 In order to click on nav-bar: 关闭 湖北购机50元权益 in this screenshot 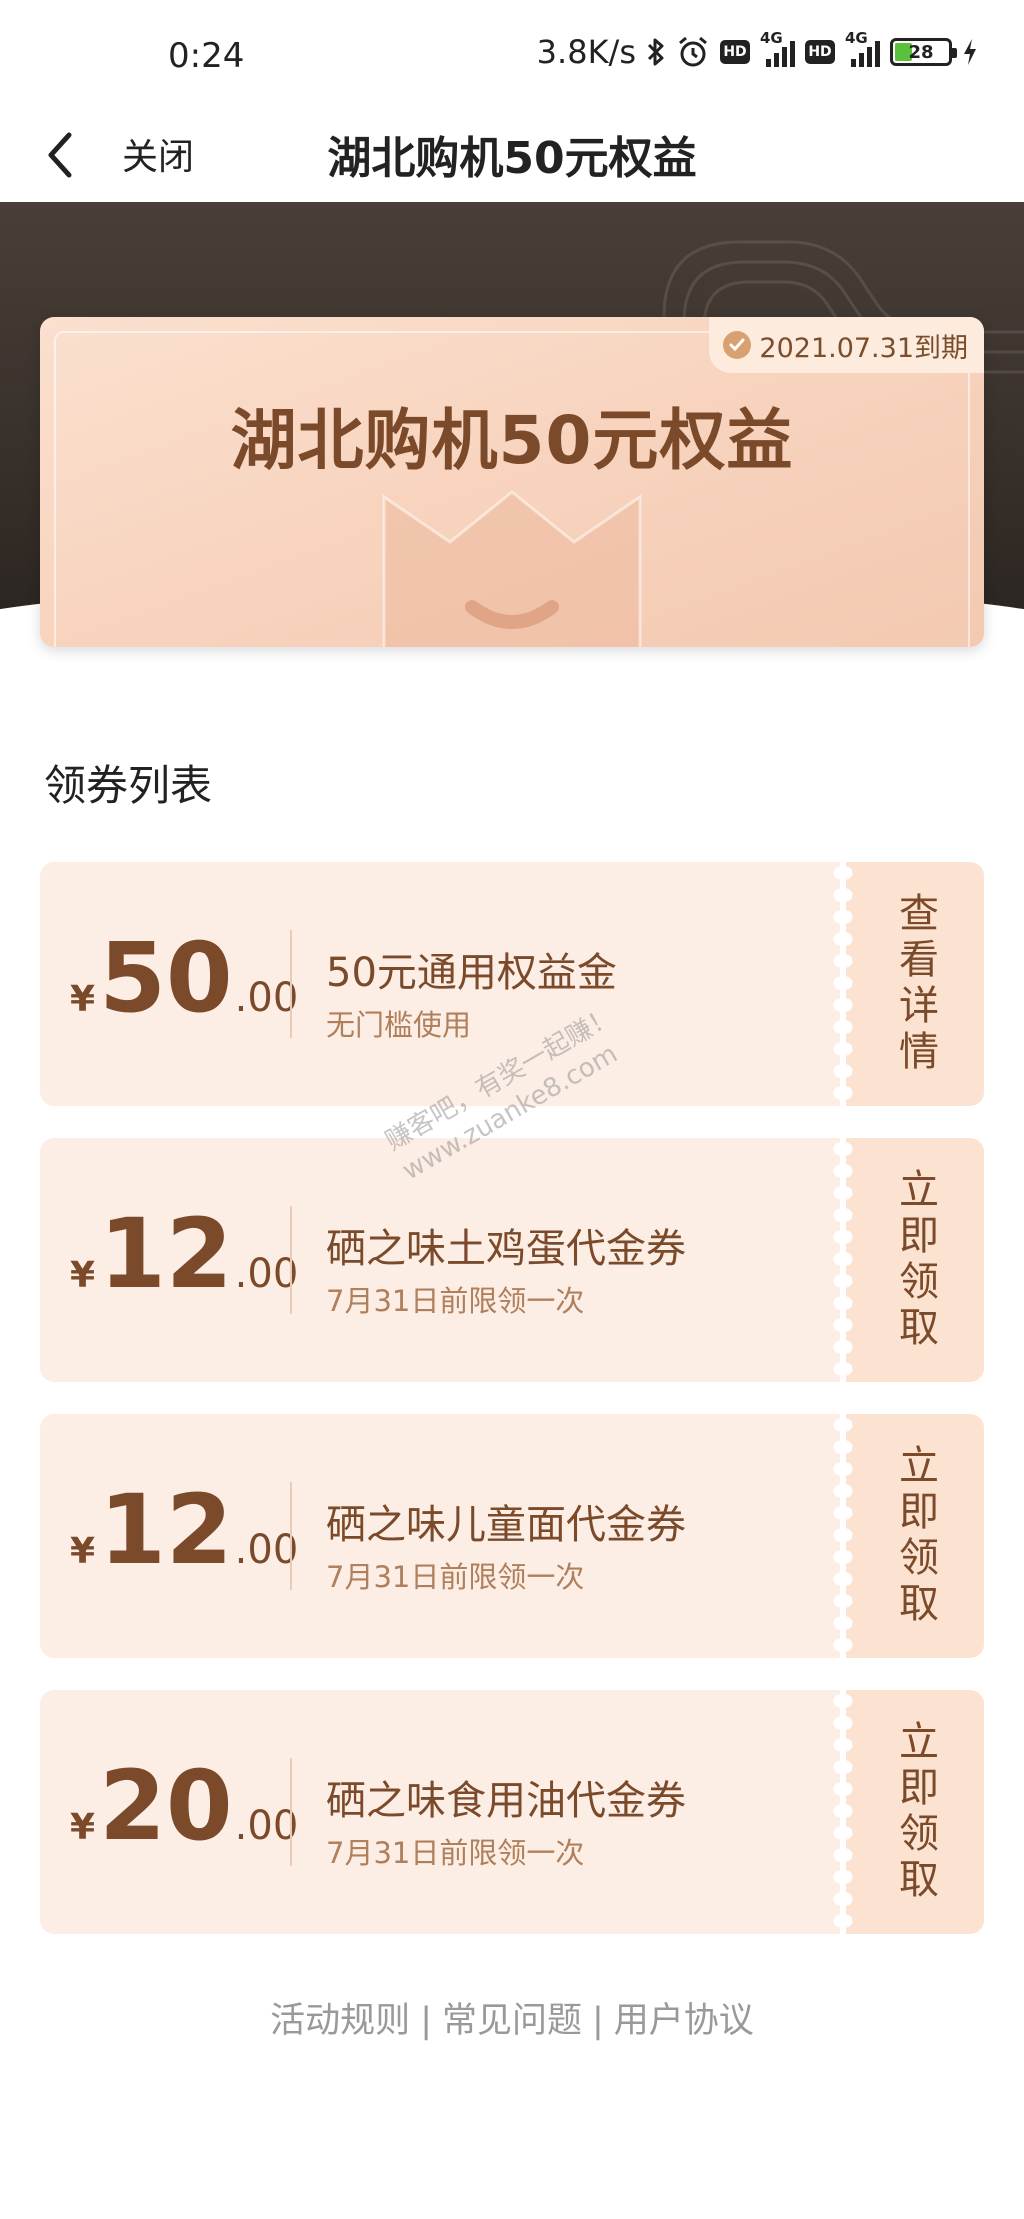, I will do `click(512, 156)`.